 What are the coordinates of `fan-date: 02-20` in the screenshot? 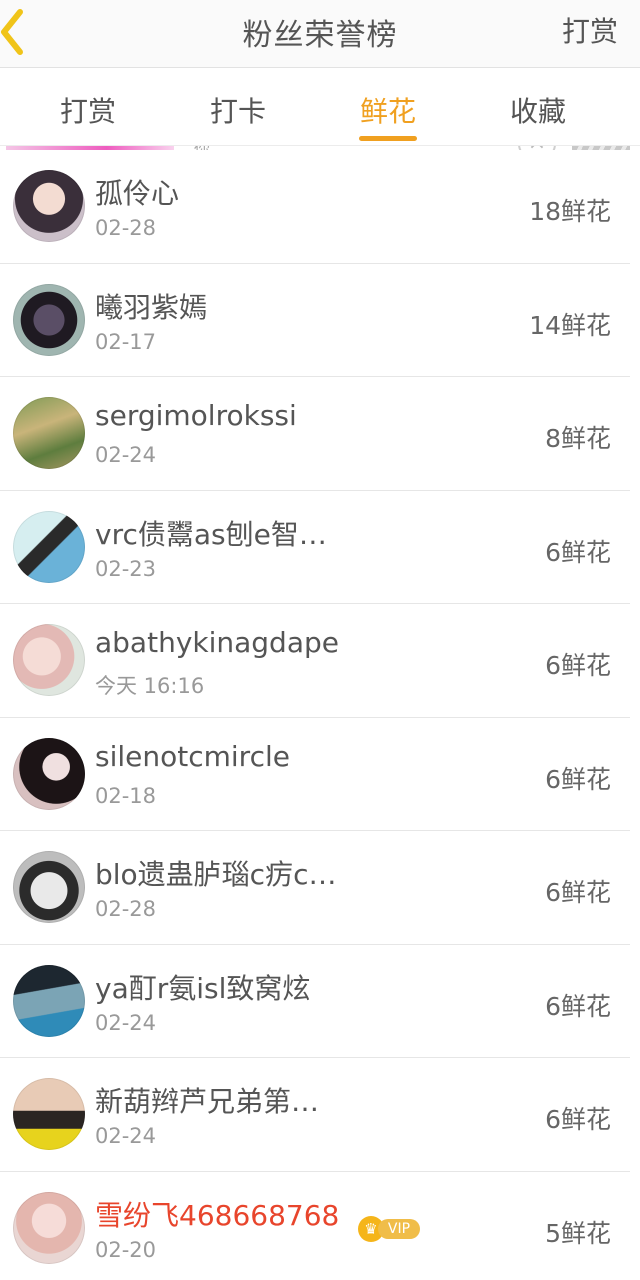 It's located at (126, 1249).